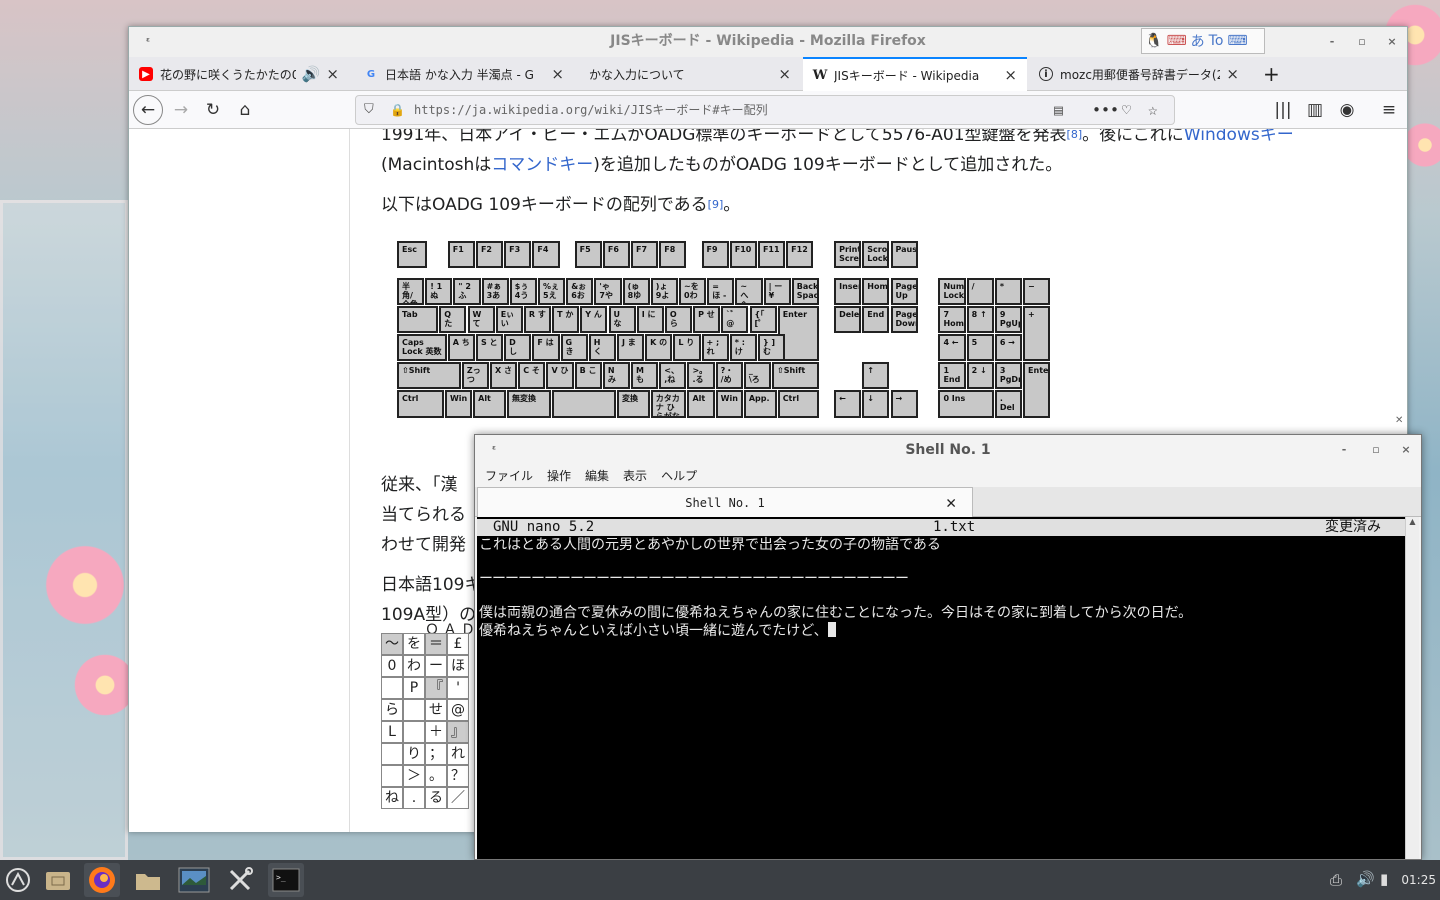 The height and width of the screenshot is (900, 1440). Describe the element at coordinates (1315, 110) in the screenshot. I see `sidebar-icon: ▥` at that location.